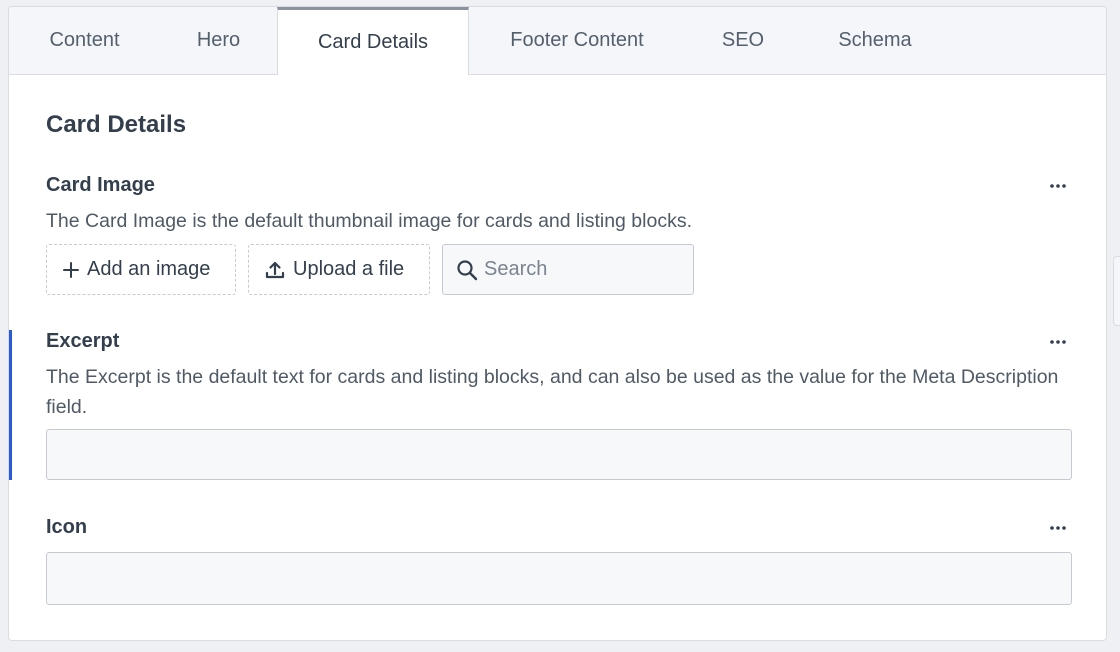 The height and width of the screenshot is (652, 1120). Describe the element at coordinates (349, 269) in the screenshot. I see `upload-file-label: Upload a file` at that location.